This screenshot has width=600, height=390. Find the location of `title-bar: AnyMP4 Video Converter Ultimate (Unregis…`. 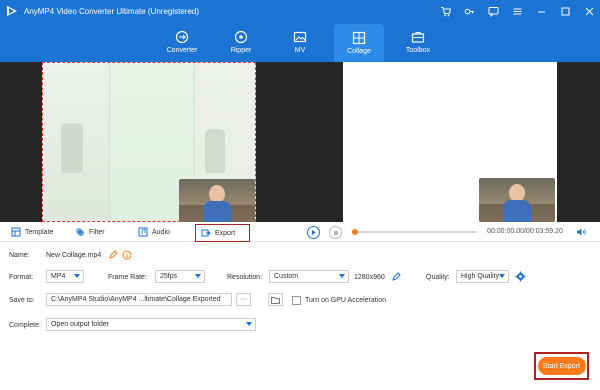

title-bar: AnyMP4 Video Converter Ultimate (Unregis… is located at coordinates (300, 11).